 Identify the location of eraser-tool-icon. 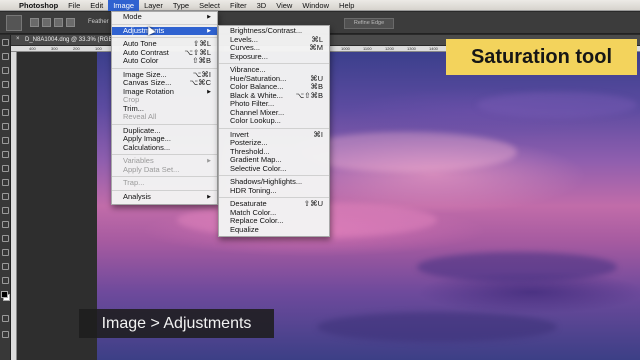
(5, 182).